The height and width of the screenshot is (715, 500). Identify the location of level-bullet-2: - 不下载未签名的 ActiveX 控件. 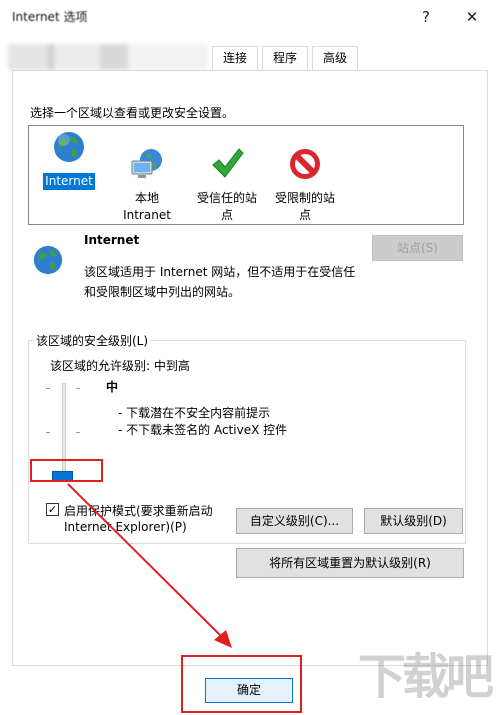
(203, 430).